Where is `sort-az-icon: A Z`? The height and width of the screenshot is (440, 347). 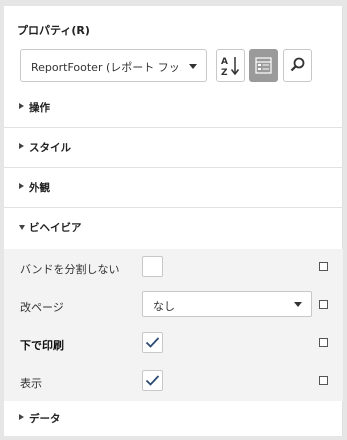
sort-az-icon: A Z is located at coordinates (230, 67).